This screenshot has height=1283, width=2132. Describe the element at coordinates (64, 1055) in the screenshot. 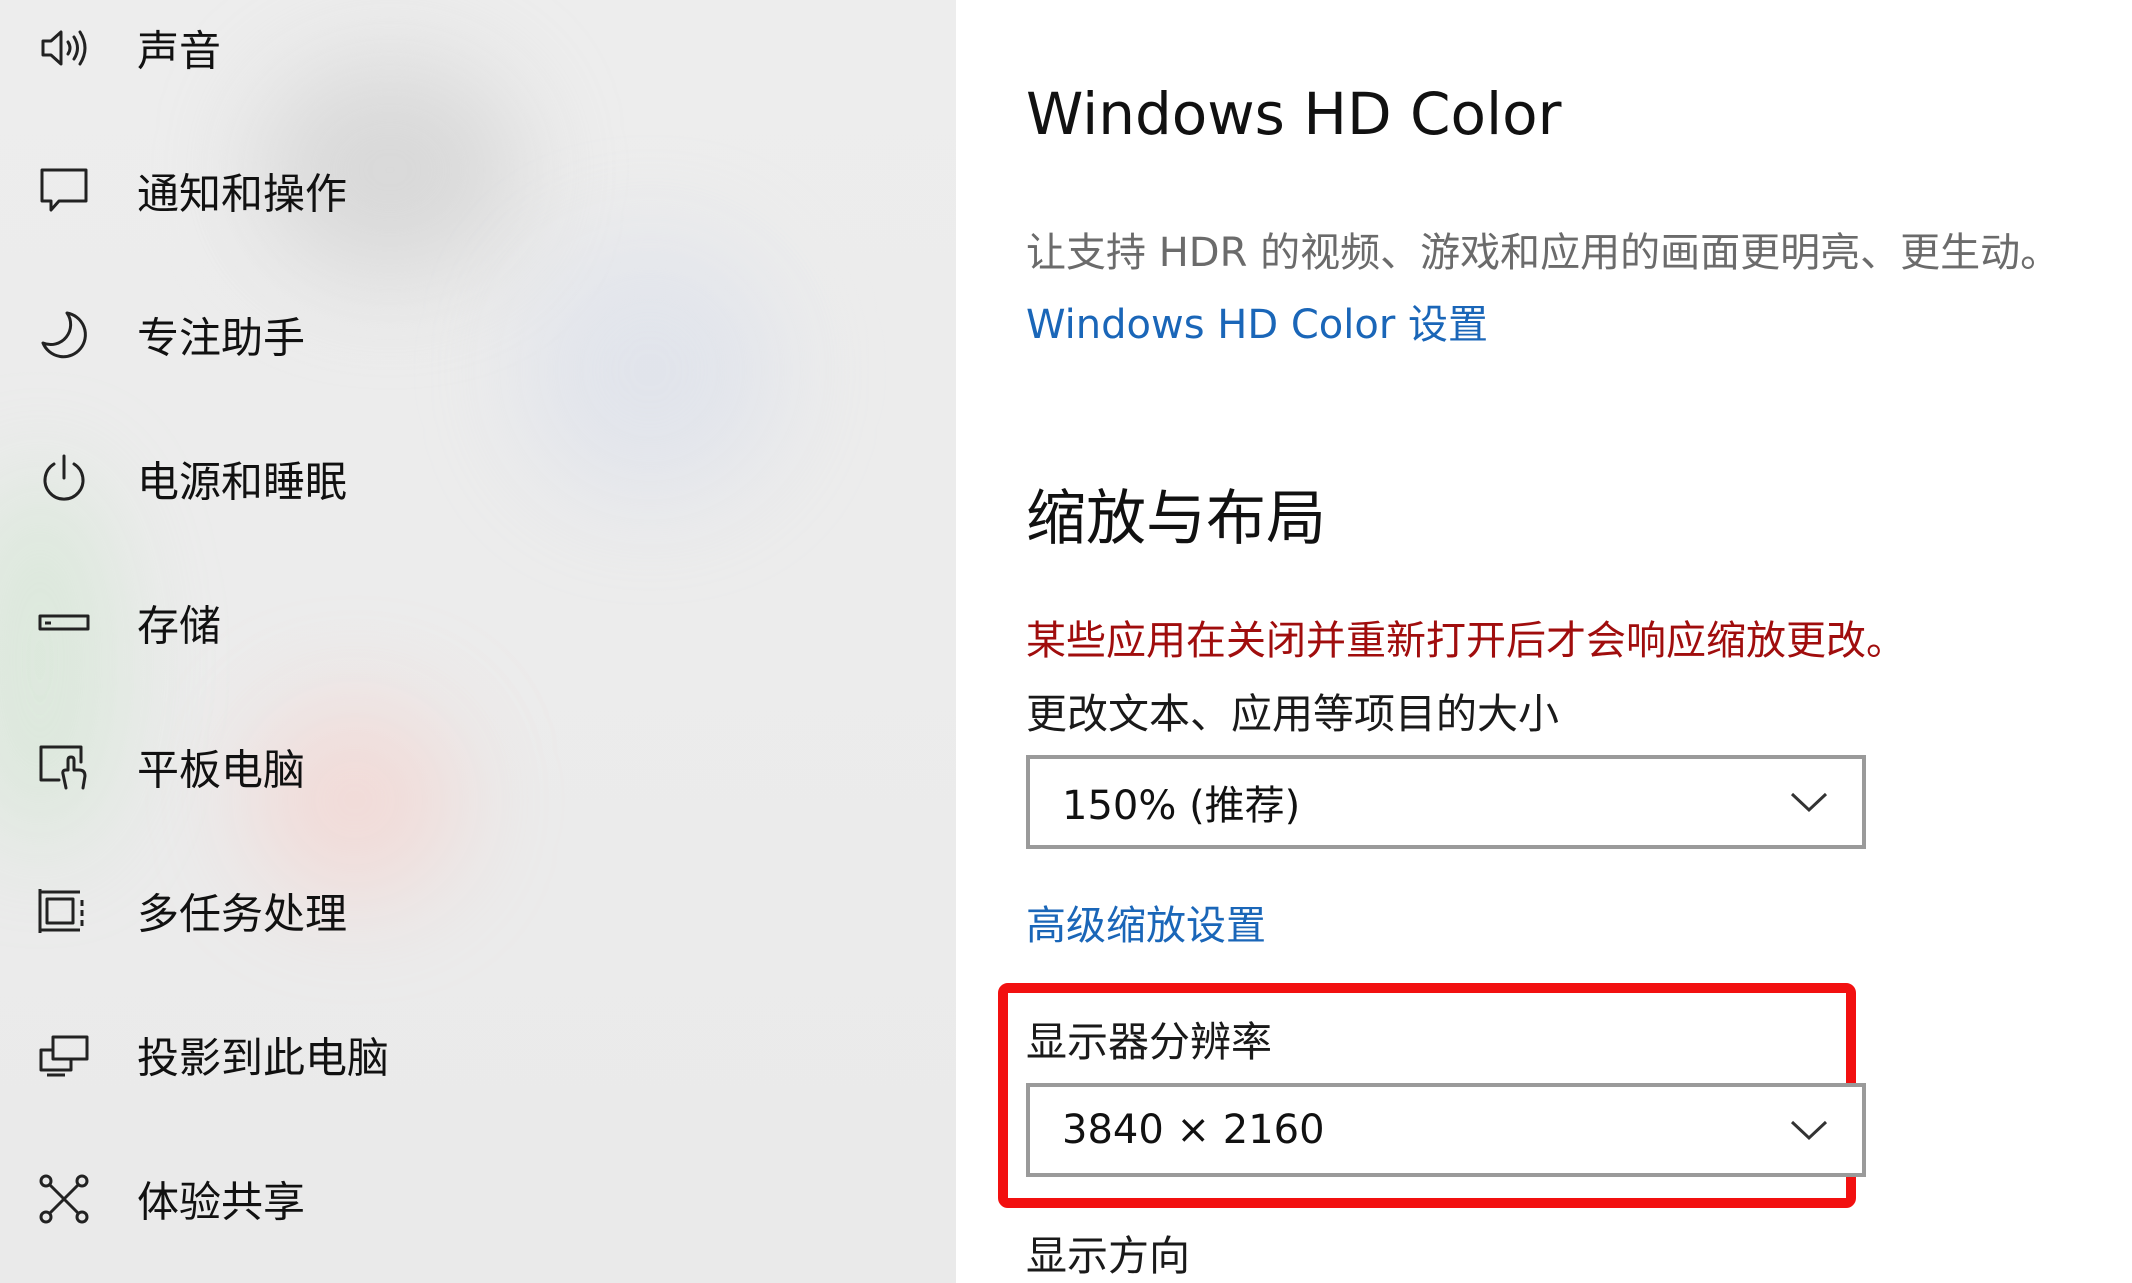

I see `project-icon` at that location.